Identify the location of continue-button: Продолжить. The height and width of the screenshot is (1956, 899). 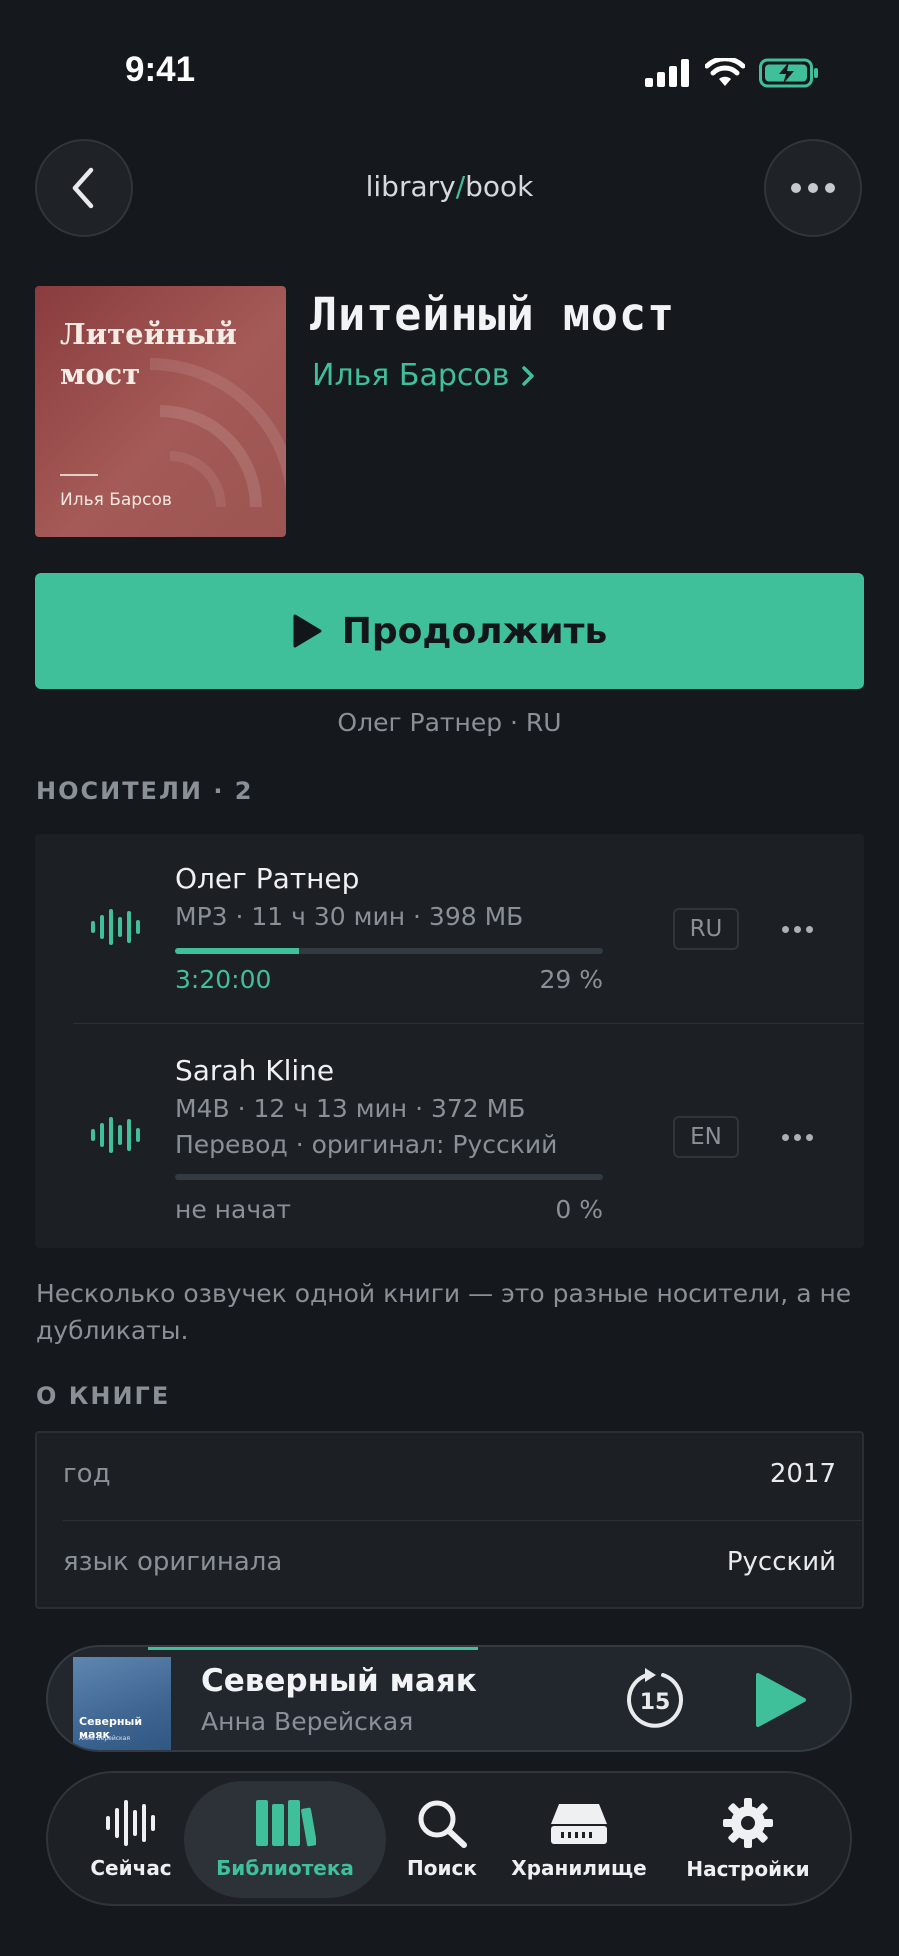
(449, 631).